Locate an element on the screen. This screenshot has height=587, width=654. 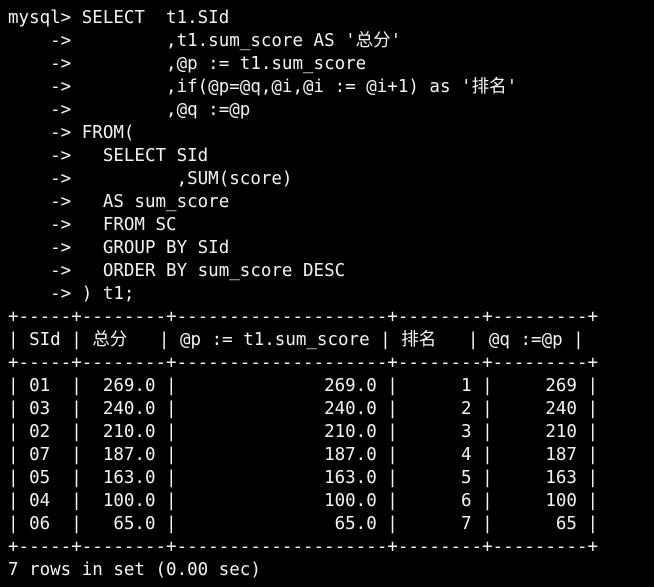
query-line: -> GROUP BY SId is located at coordinates (119, 248).